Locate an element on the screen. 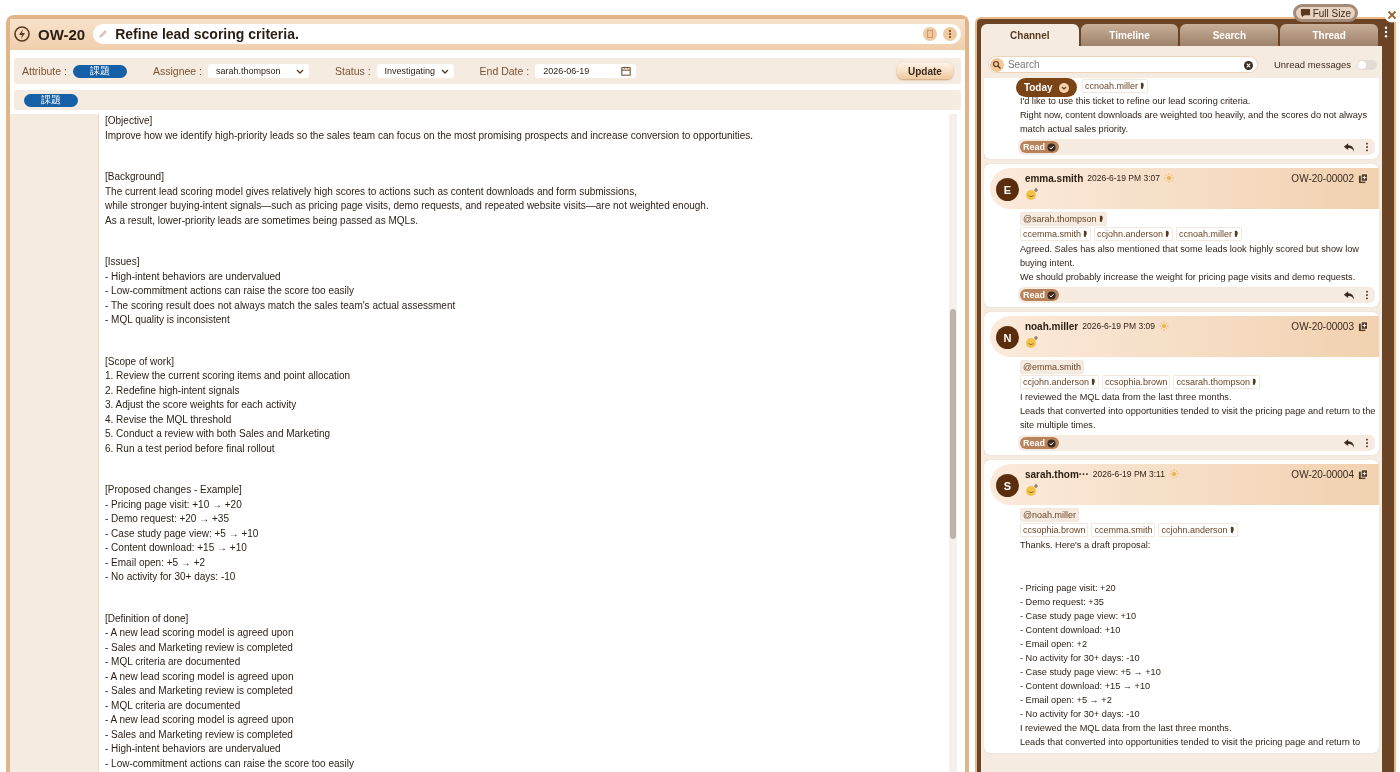 This screenshot has height=772, width=1400. read-badge: Read is located at coordinates (1039, 147).